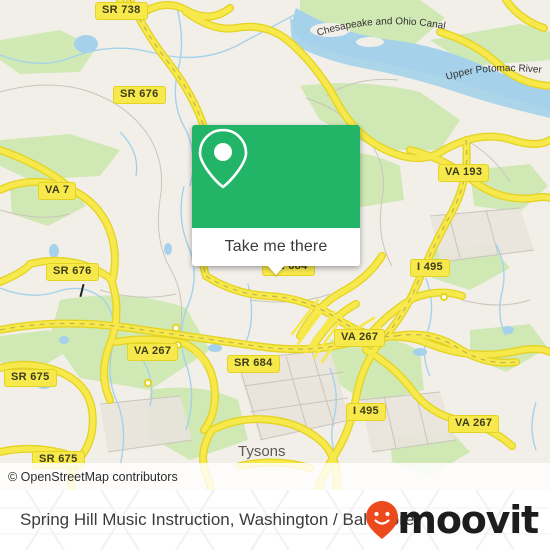  Describe the element at coordinates (30, 378) in the screenshot. I see `road-shield: SR 675` at that location.